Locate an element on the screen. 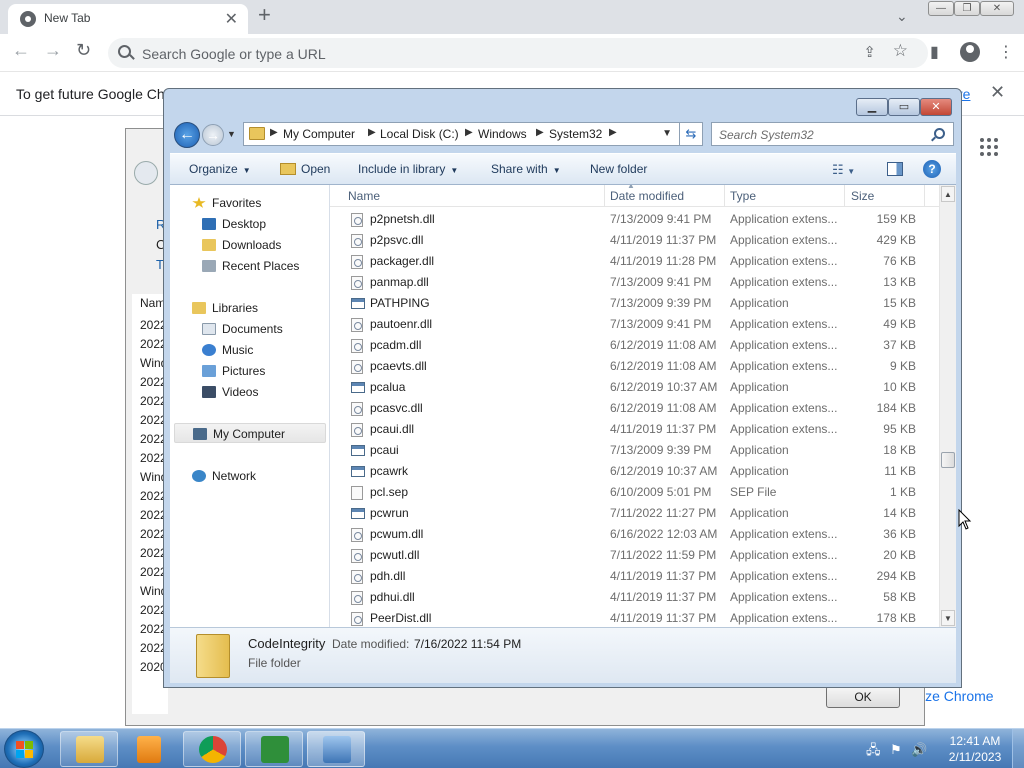 This screenshot has width=1024, height=768. help-icon: ? is located at coordinates (932, 169).